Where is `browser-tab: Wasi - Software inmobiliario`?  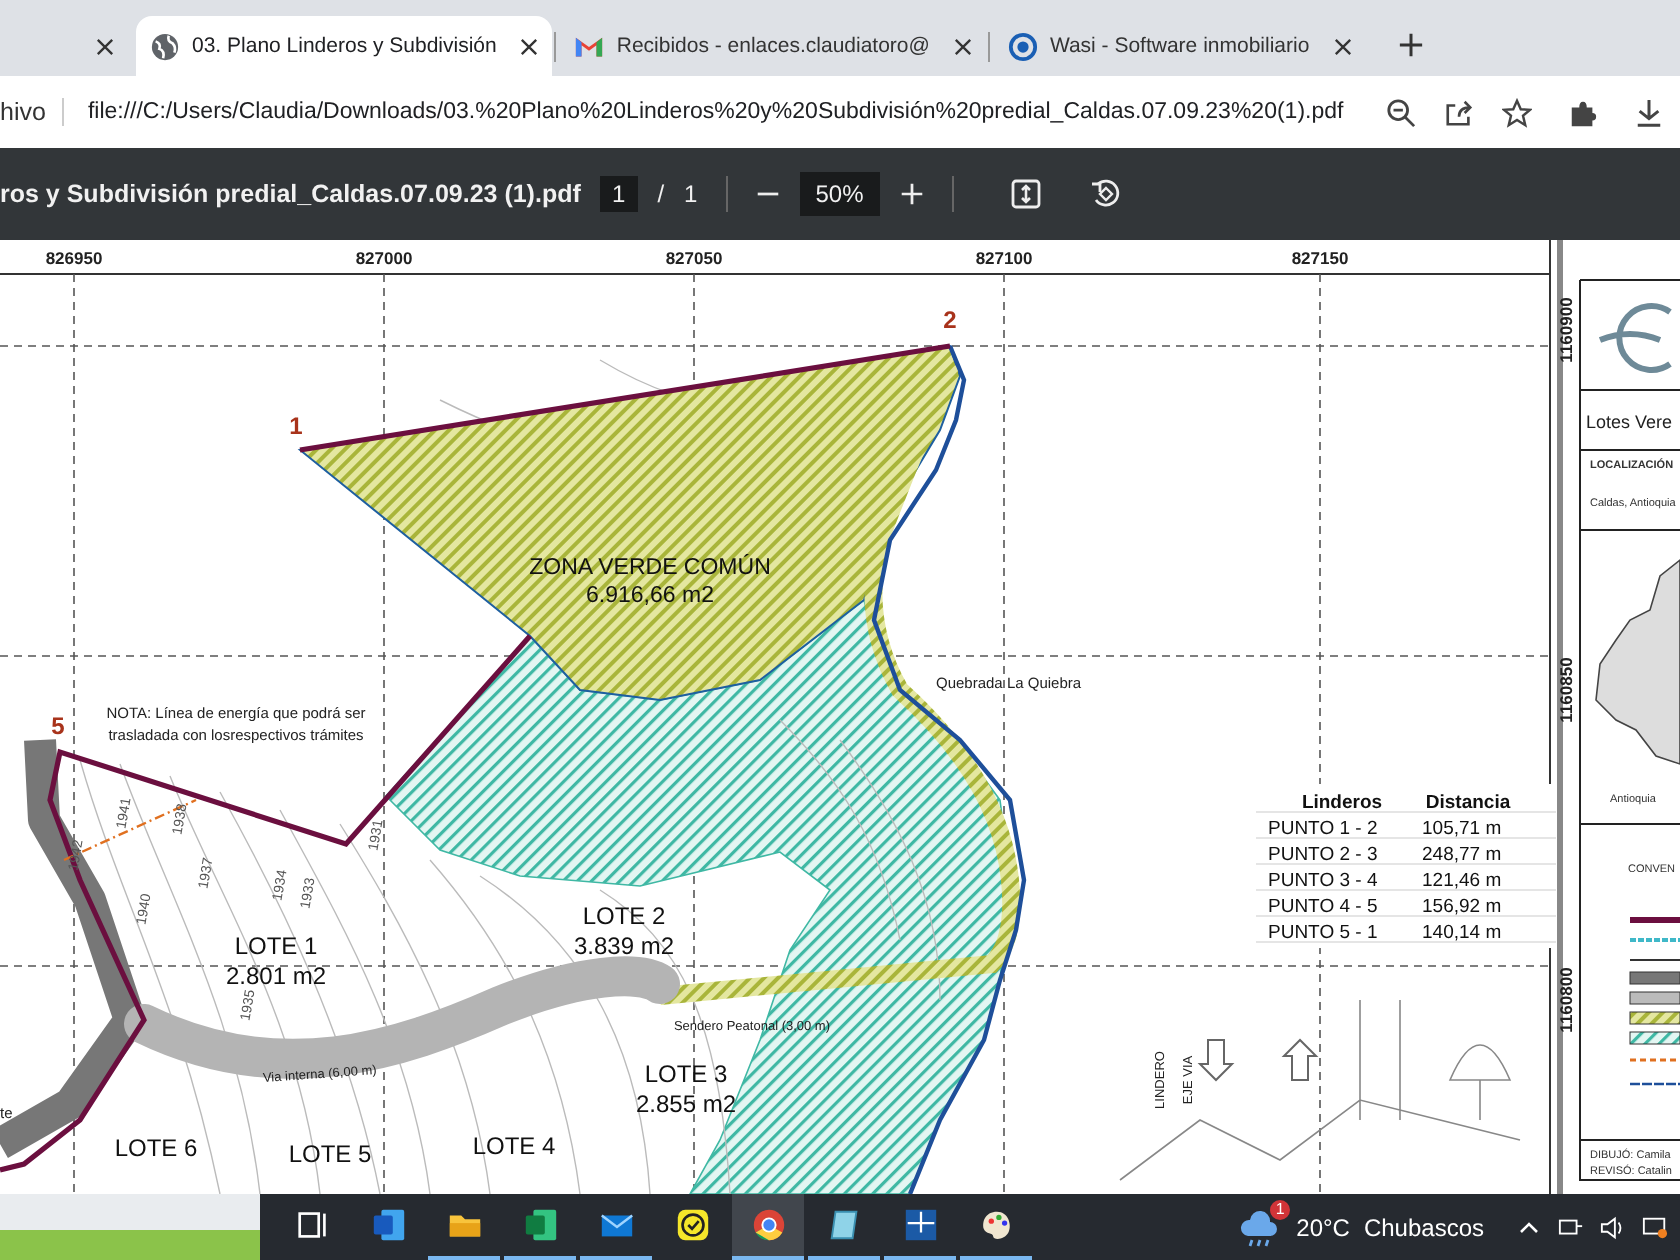
browser-tab: Wasi - Software inmobiliario is located at coordinates (1179, 46).